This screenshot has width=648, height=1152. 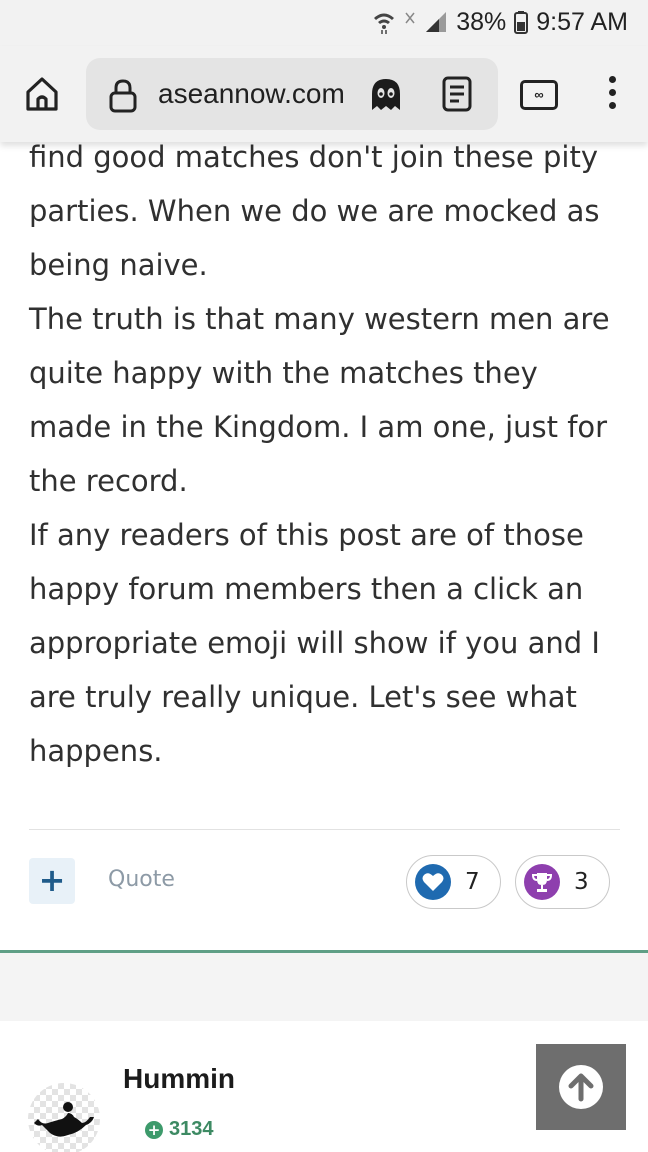 I want to click on reputation-badge: + 3134, so click(x=179, y=1129).